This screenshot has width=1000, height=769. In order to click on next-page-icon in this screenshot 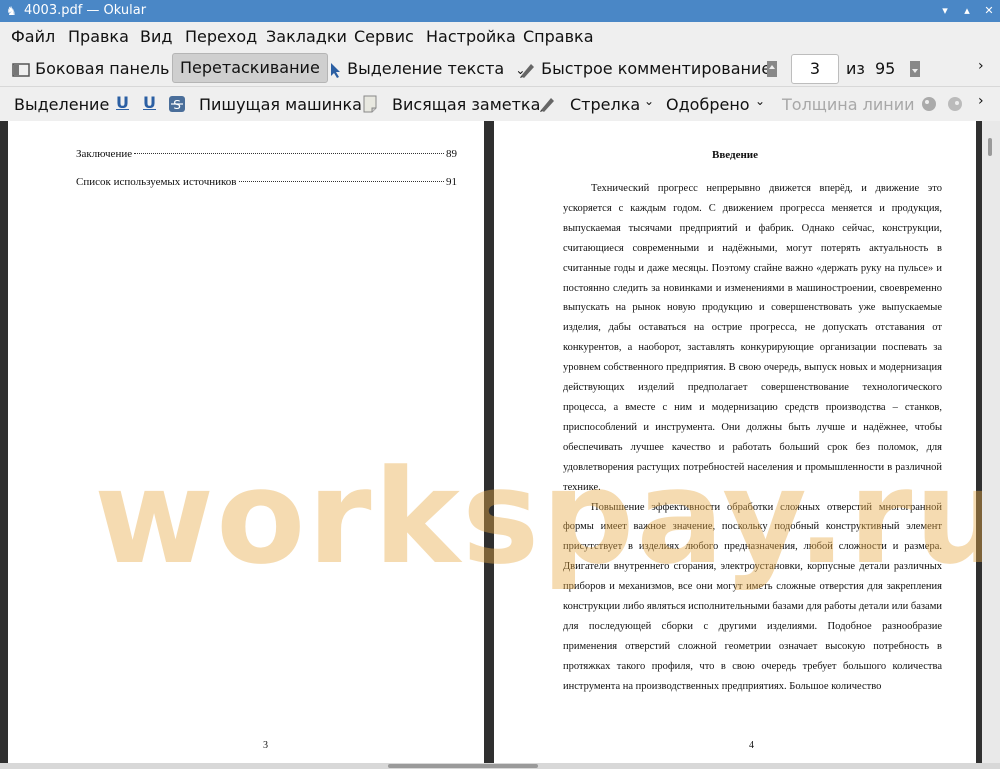, I will do `click(915, 69)`.